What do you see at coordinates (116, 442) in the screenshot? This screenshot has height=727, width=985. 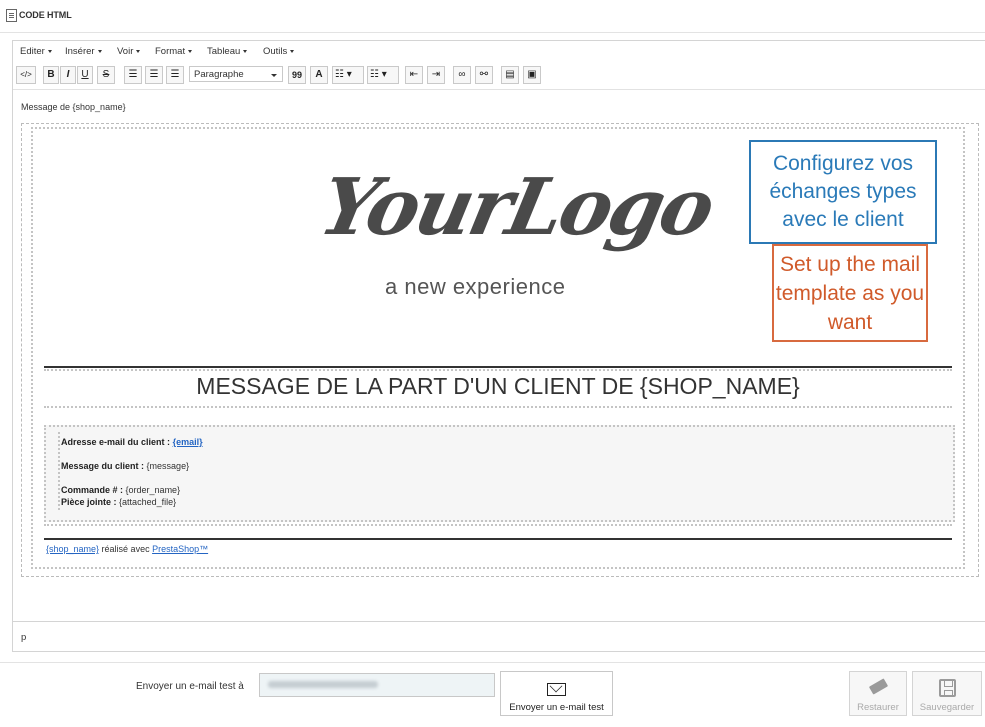 I see `detail-label: Adresse e-mail du client :` at bounding box center [116, 442].